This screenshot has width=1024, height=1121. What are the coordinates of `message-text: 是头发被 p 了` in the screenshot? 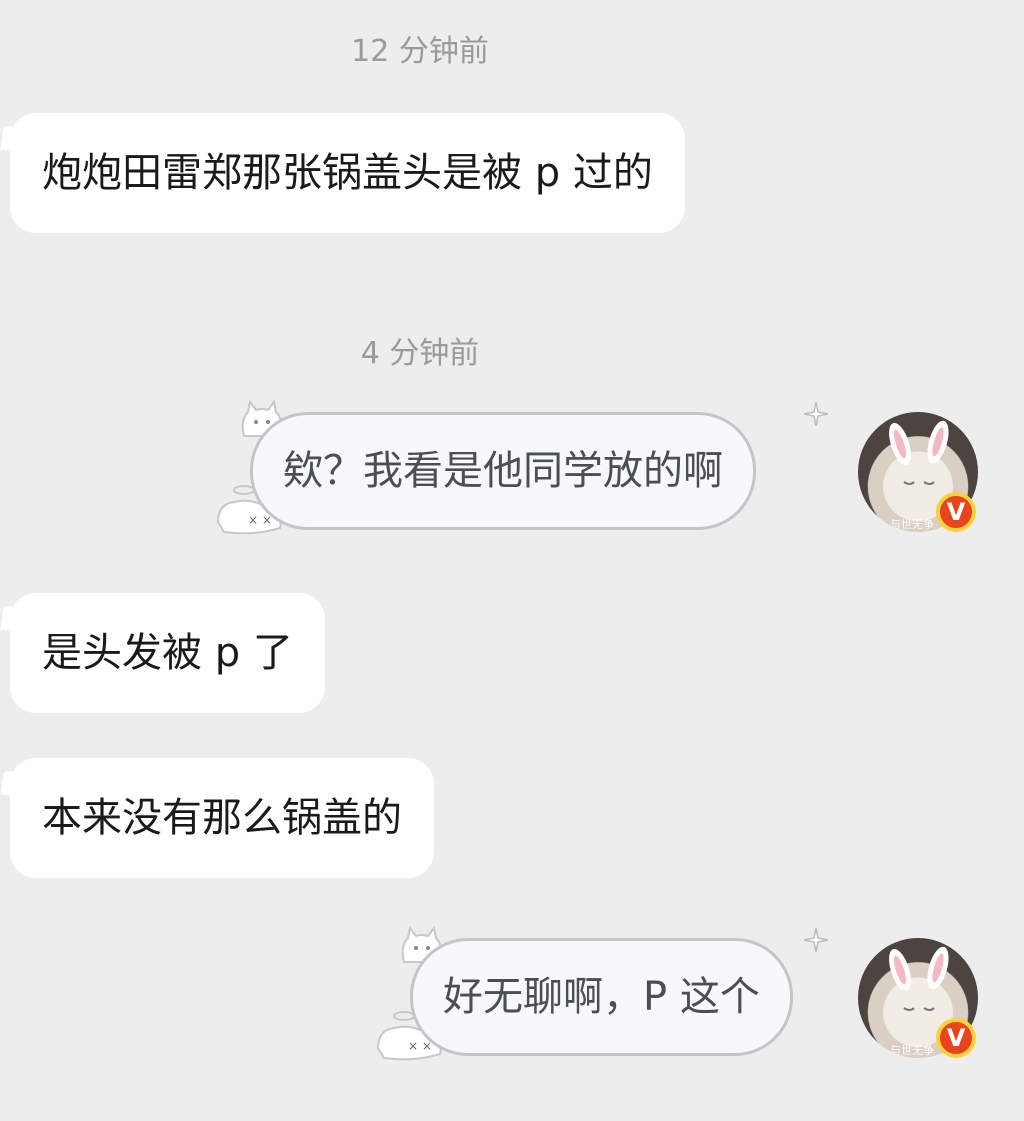 It's located at (167, 653).